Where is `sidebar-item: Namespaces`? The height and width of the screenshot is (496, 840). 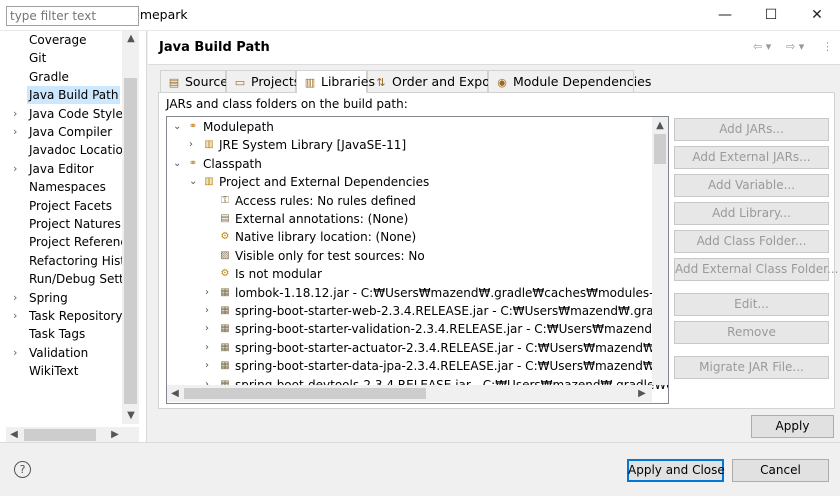
sidebar-item: Namespaces is located at coordinates (61, 187).